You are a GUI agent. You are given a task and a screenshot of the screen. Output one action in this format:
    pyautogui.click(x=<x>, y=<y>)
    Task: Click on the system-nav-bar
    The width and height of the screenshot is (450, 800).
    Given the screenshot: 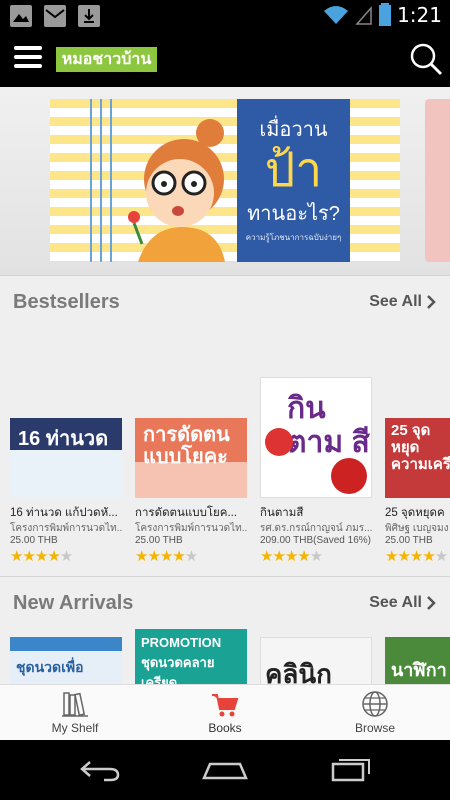 What is the action you would take?
    pyautogui.click(x=225, y=770)
    